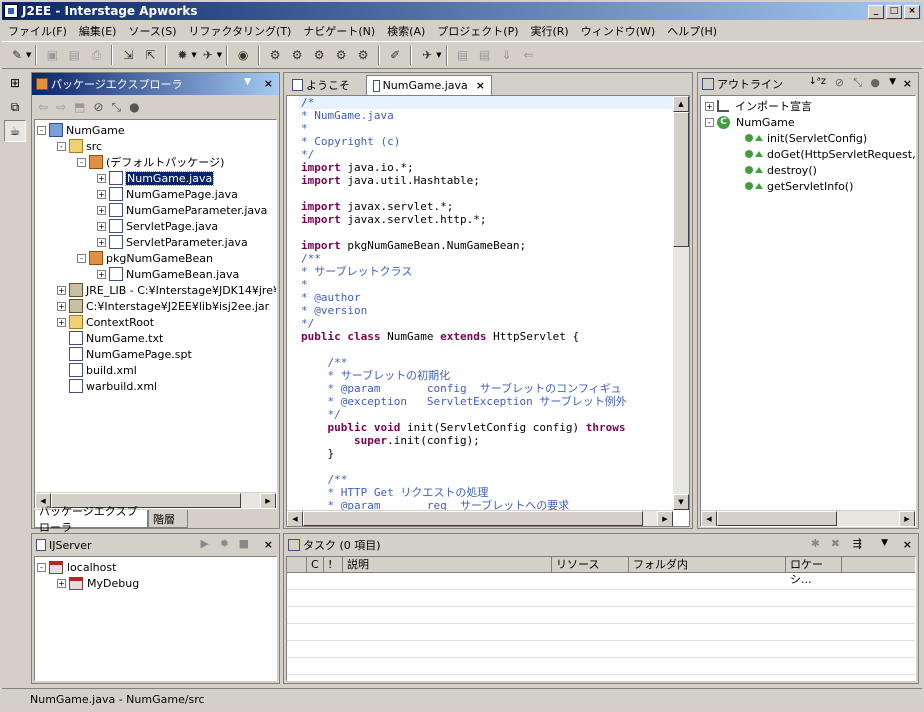 The image size is (924, 712). Describe the element at coordinates (806, 138) in the screenshot. I see `outline-item: init(ServletConfig)` at that location.